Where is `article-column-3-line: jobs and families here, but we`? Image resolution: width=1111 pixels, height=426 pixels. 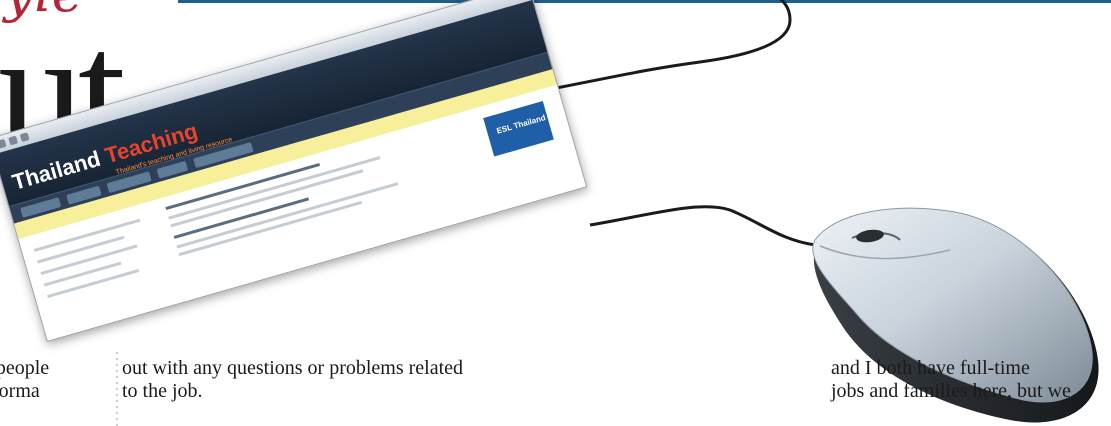
article-column-3-line: jobs and families here, but we is located at coordinates (951, 391).